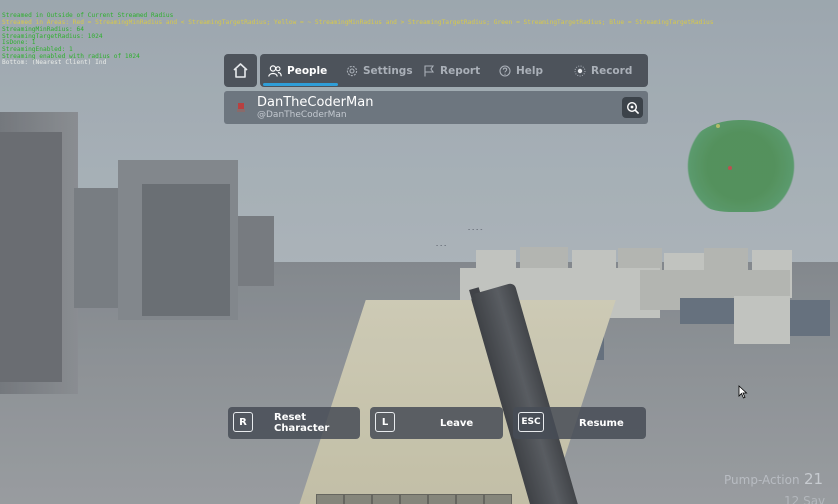  What do you see at coordinates (388, 70) in the screenshot?
I see `tab-settings-label: Settings` at bounding box center [388, 70].